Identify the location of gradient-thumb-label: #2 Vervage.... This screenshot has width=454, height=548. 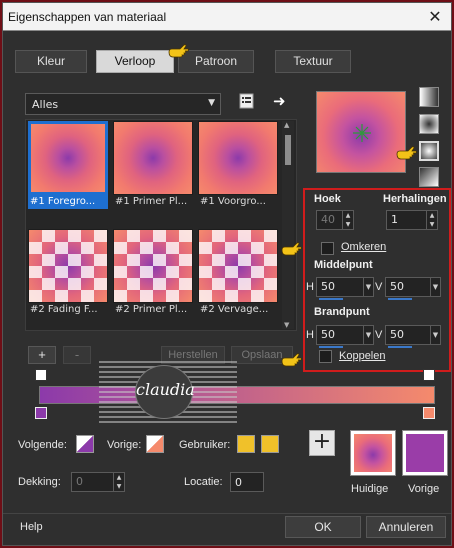
(234, 309).